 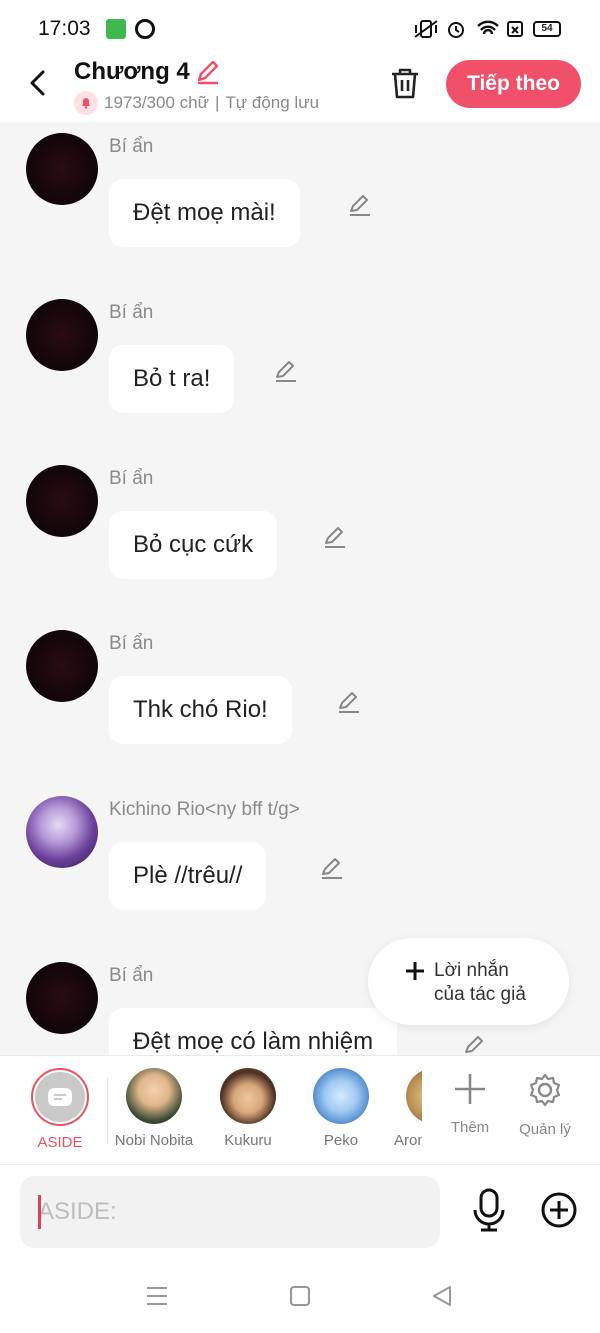 What do you see at coordinates (468, 981) in the screenshot?
I see `author-note-button: Lời nhắn của tác giả` at bounding box center [468, 981].